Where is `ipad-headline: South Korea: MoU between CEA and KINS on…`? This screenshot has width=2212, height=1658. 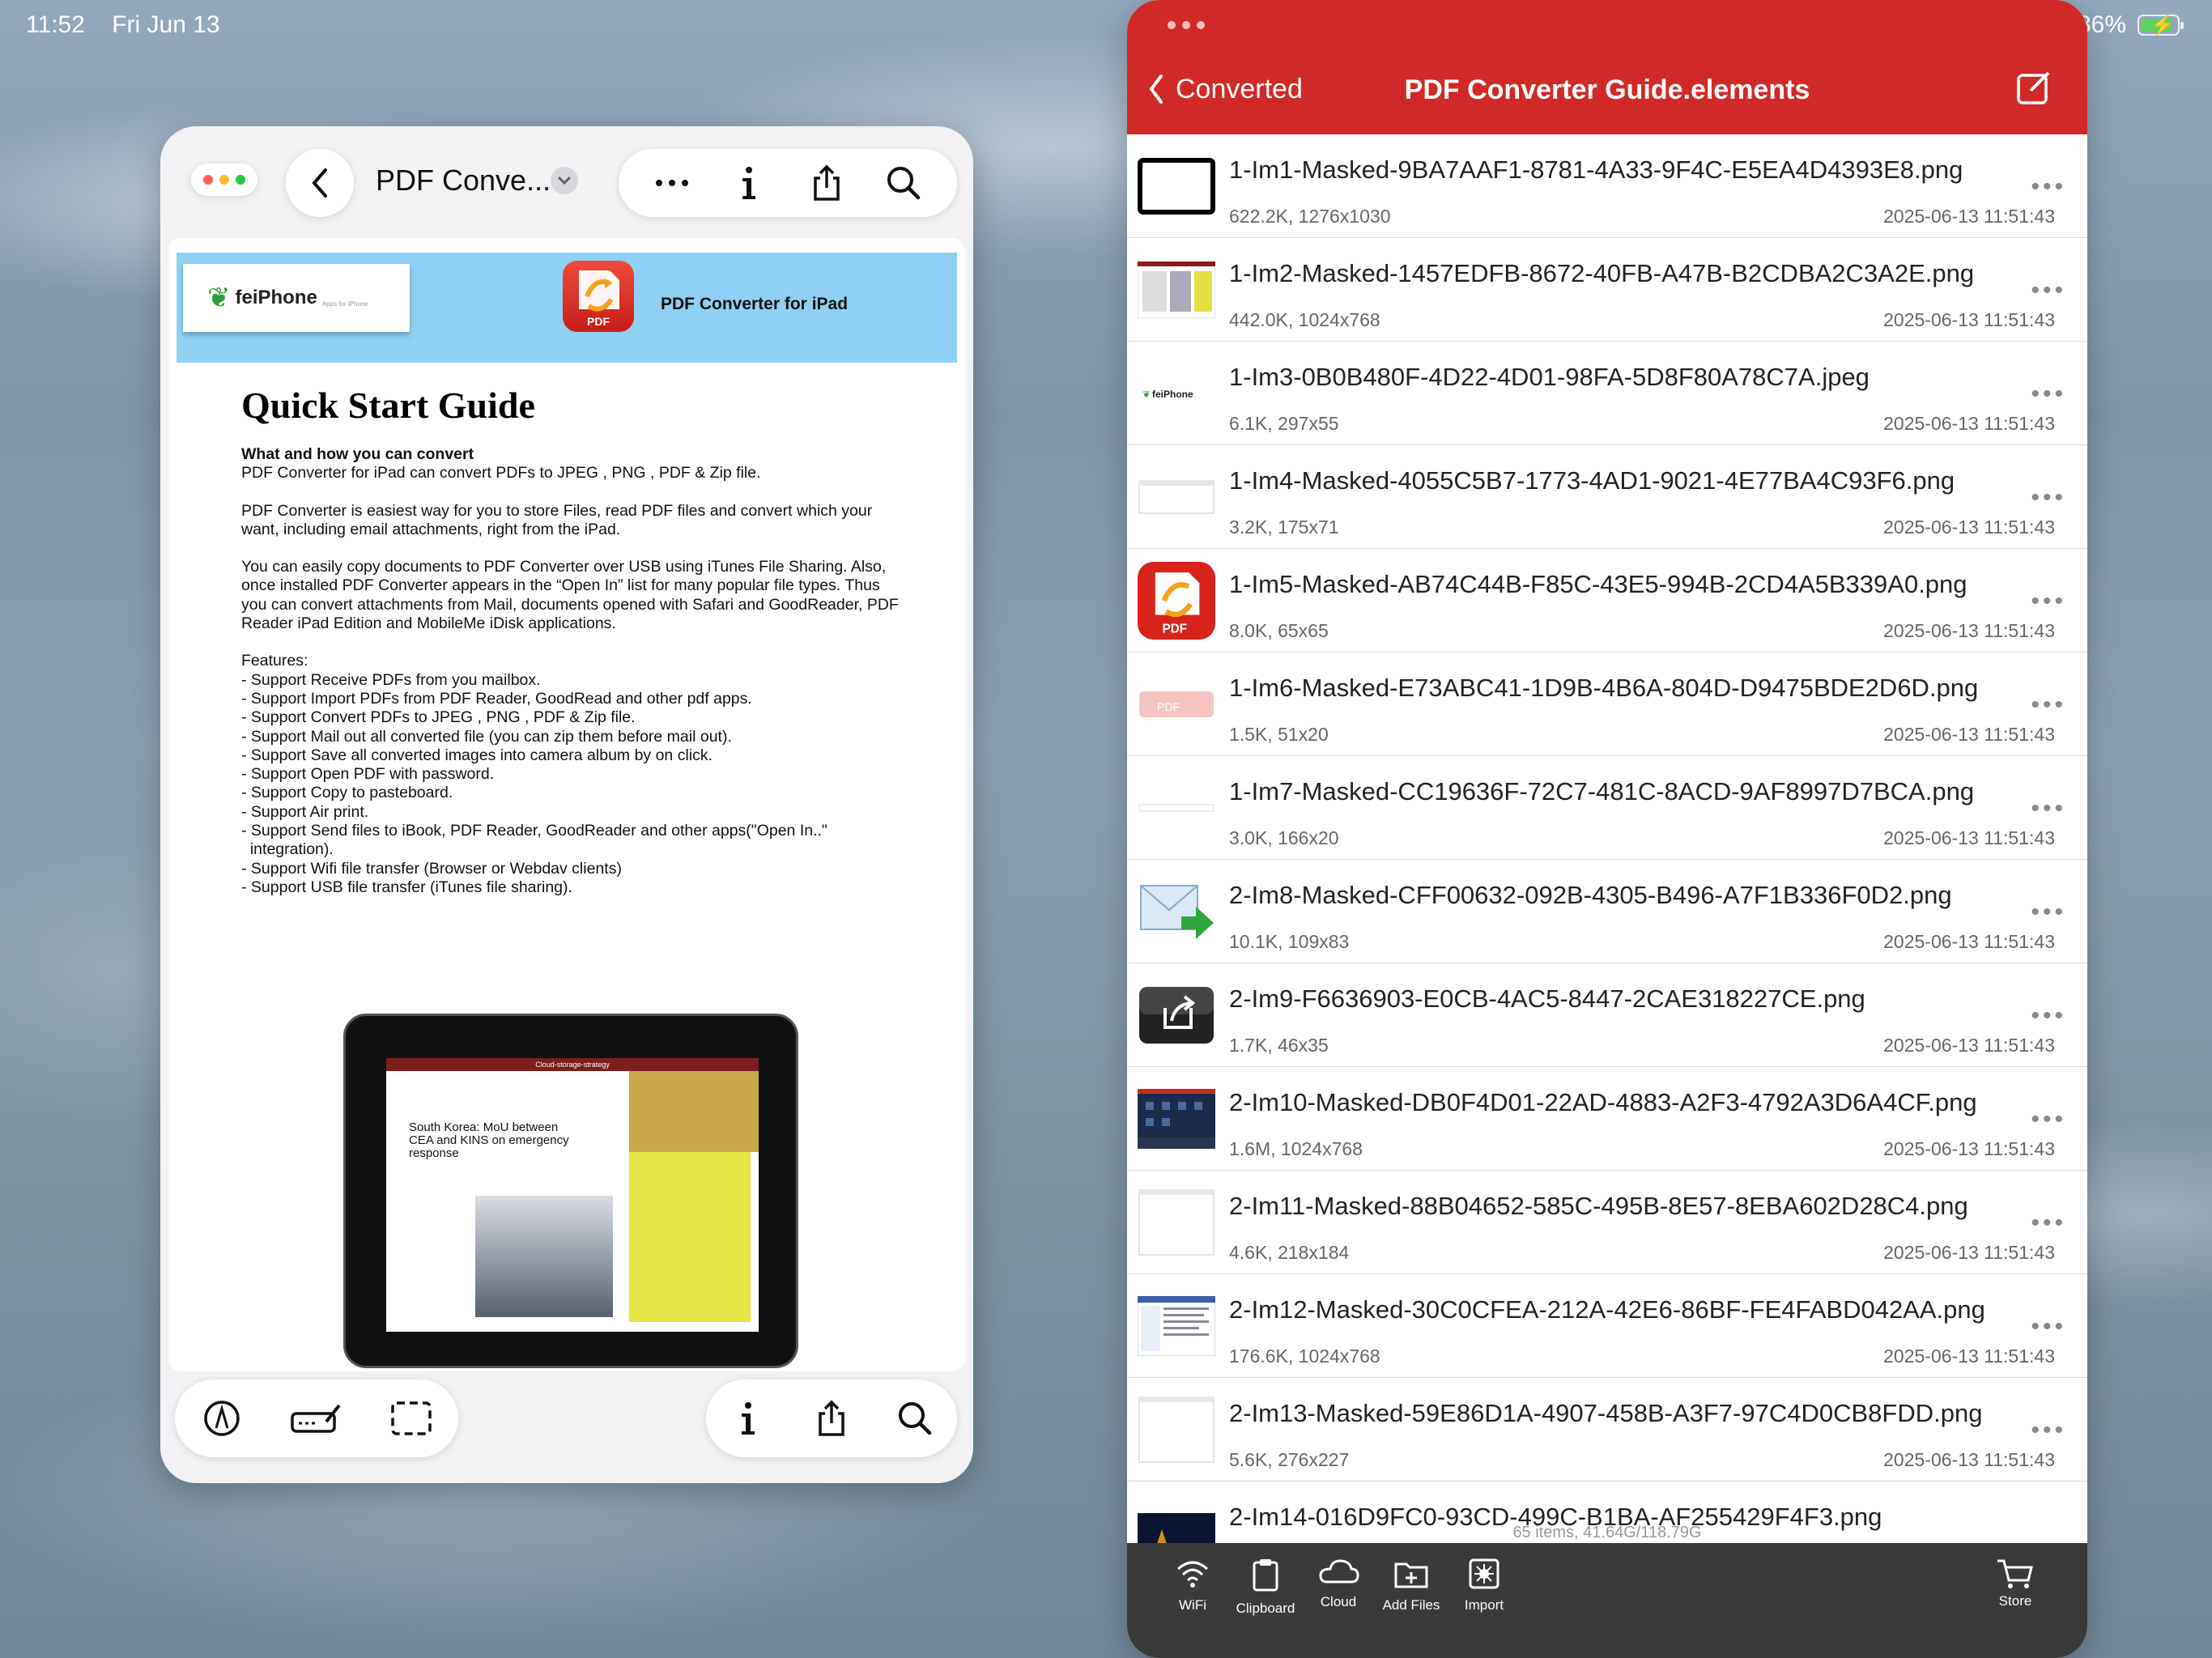
ipad-headline: South Korea: MoU between CEA and KINS on… is located at coordinates (489, 1140).